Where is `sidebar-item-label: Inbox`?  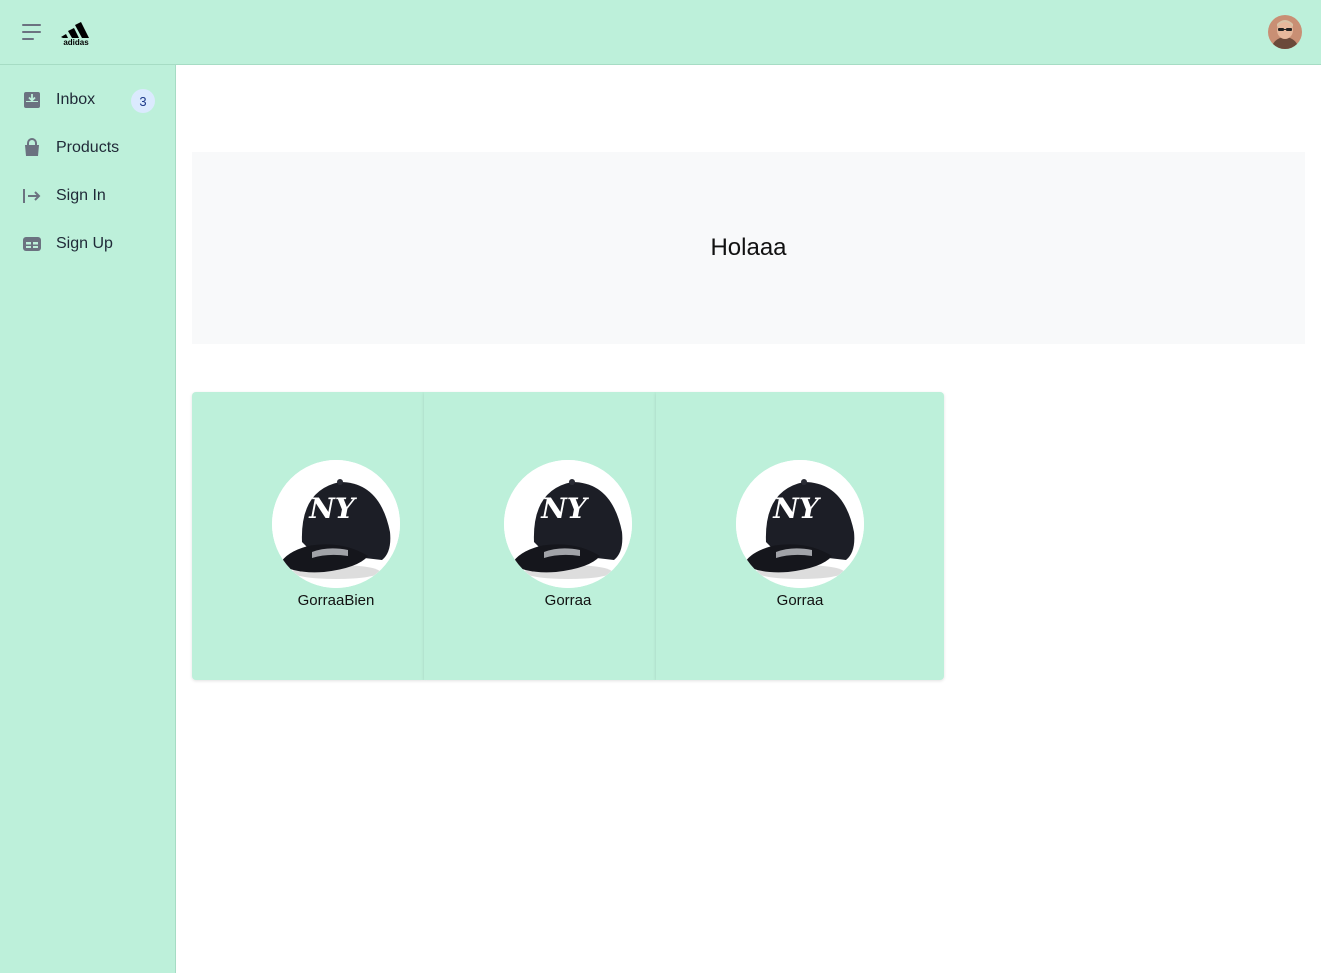
sidebar-item-label: Inbox is located at coordinates (76, 99).